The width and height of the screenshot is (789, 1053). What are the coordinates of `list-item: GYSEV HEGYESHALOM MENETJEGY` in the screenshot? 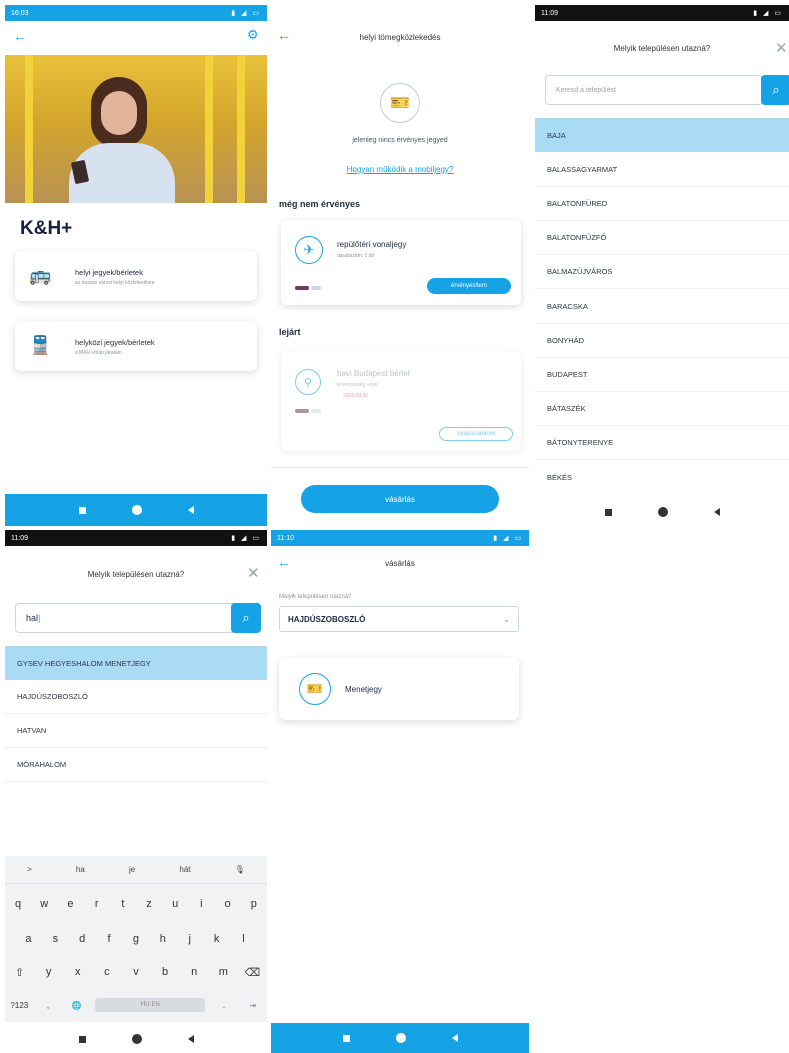 It's located at (136, 663).